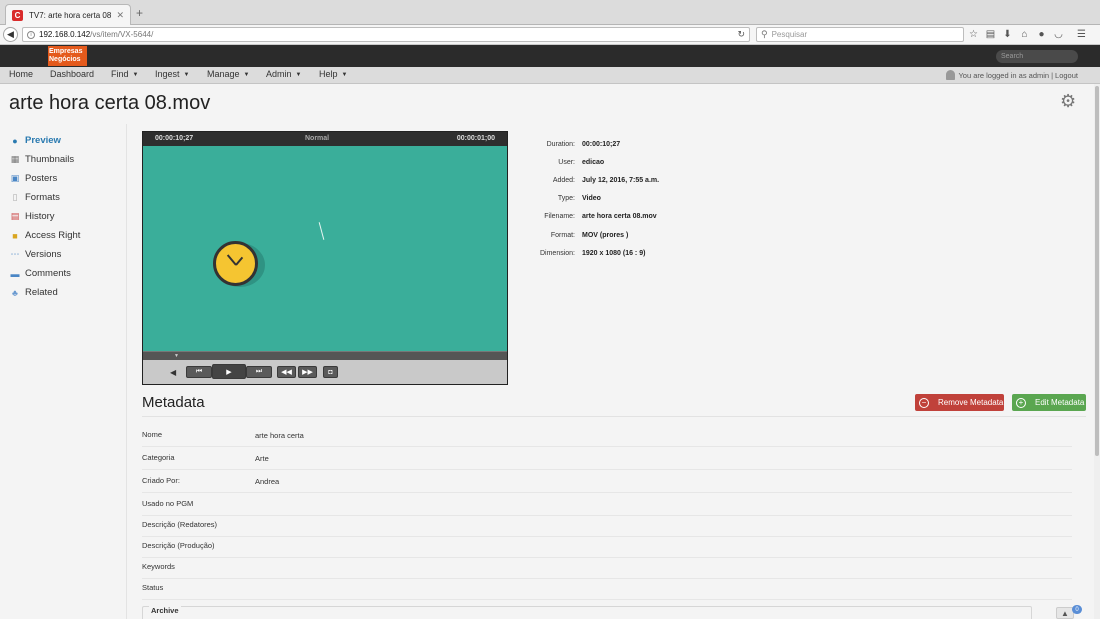 This screenshot has width=1100, height=619. What do you see at coordinates (178, 545) in the screenshot?
I see `metadata-label: Descrição (Produção)` at bounding box center [178, 545].